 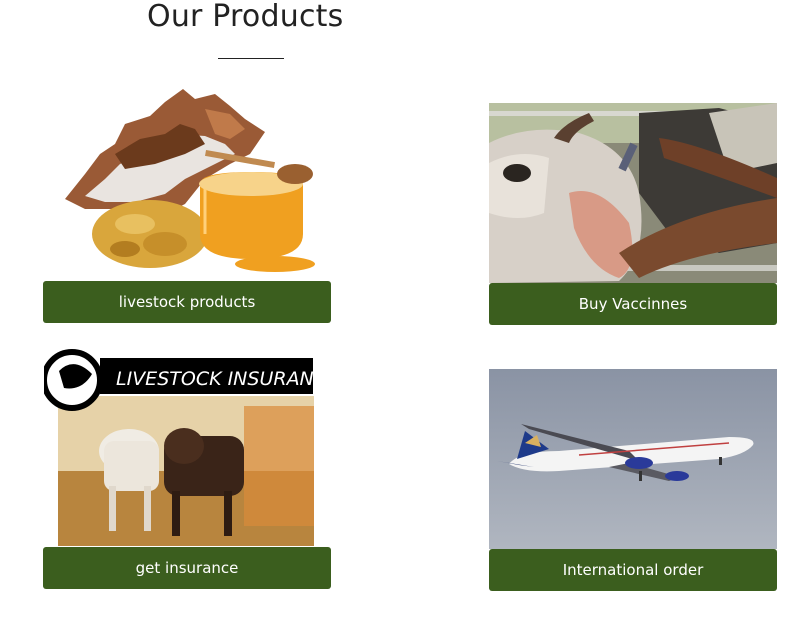 What do you see at coordinates (215, 379) in the screenshot?
I see `insurance-banner-text: LIVESTOCK INSURANCE` at bounding box center [215, 379].